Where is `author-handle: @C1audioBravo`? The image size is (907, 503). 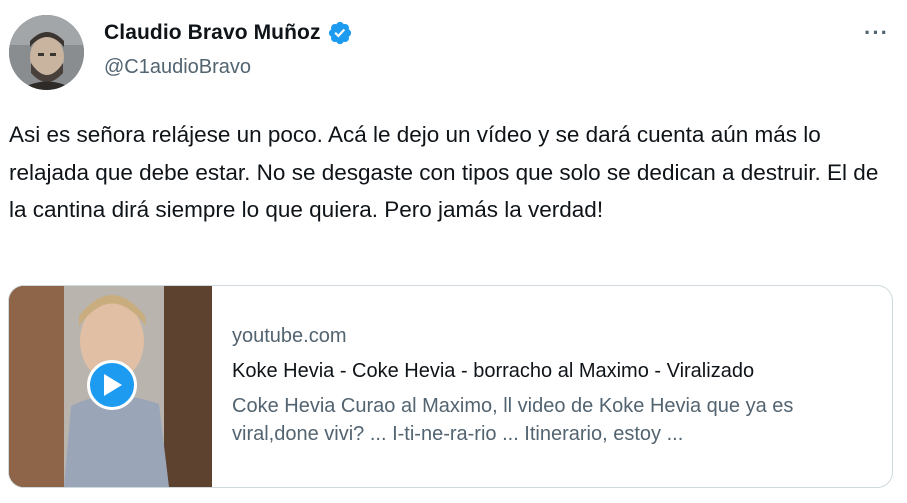 author-handle: @C1audioBravo is located at coordinates (177, 67).